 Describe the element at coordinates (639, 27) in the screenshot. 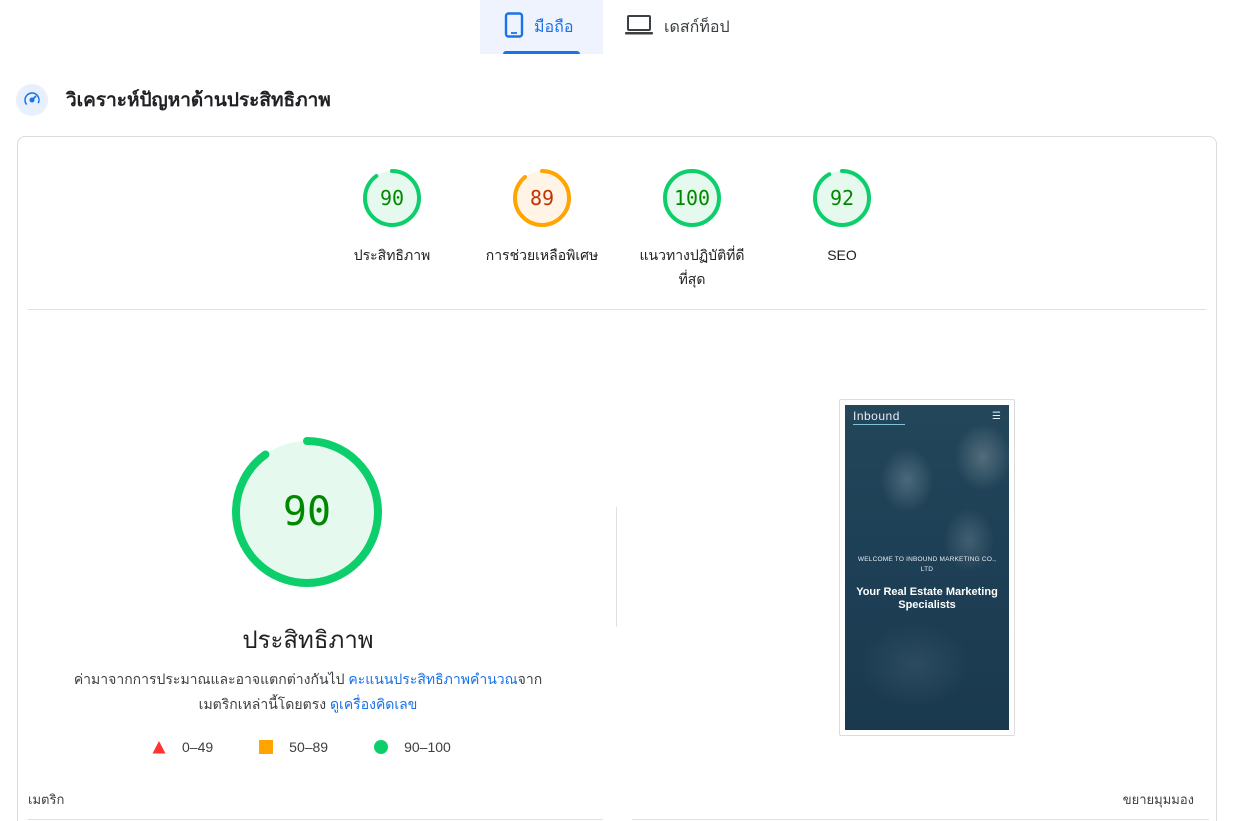

I see `laptop-icon` at that location.